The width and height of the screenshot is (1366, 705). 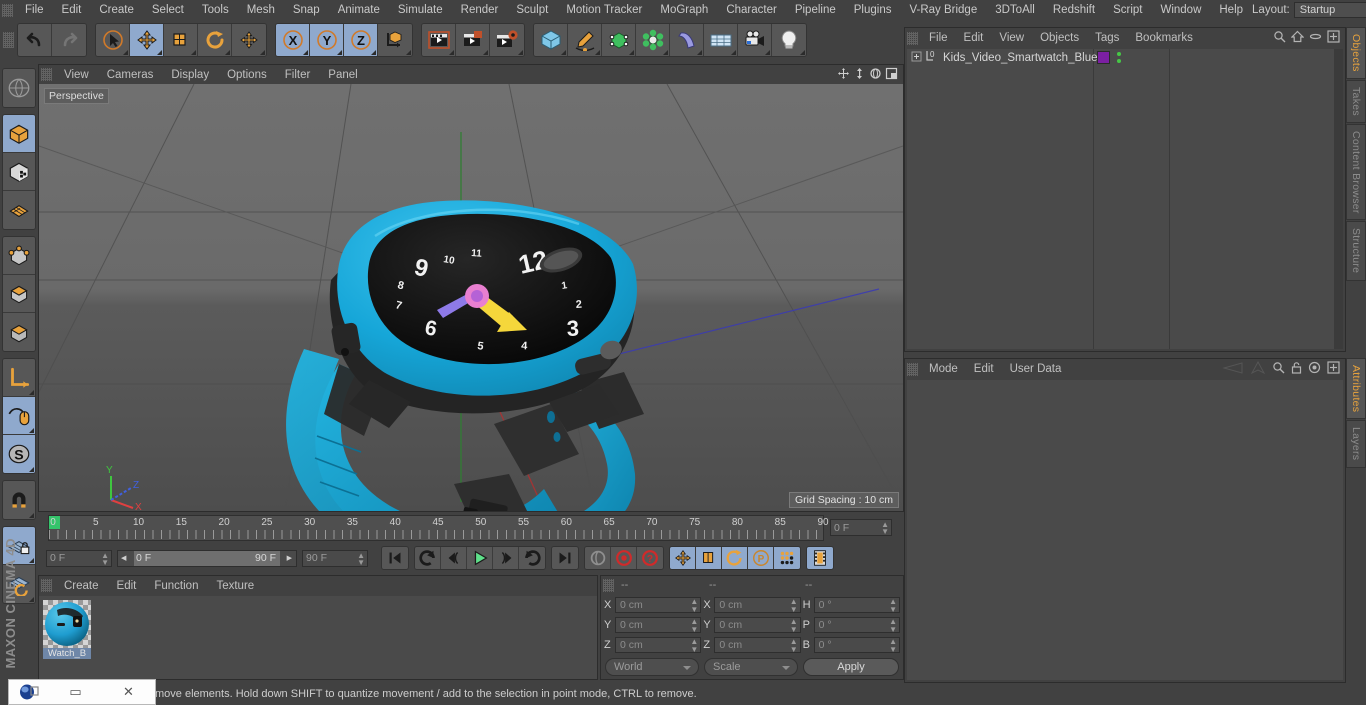 I want to click on side-tab-structure: Structure, so click(x=1356, y=251).